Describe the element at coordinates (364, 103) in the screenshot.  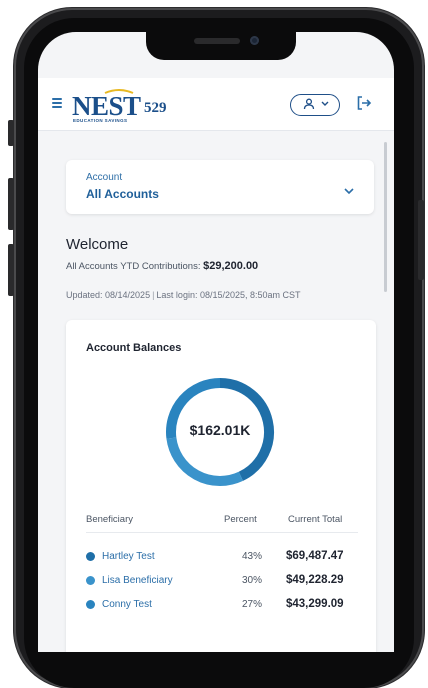
I see `logout-icon` at that location.